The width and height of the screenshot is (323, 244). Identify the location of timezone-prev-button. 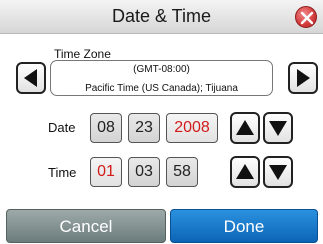
(31, 78).